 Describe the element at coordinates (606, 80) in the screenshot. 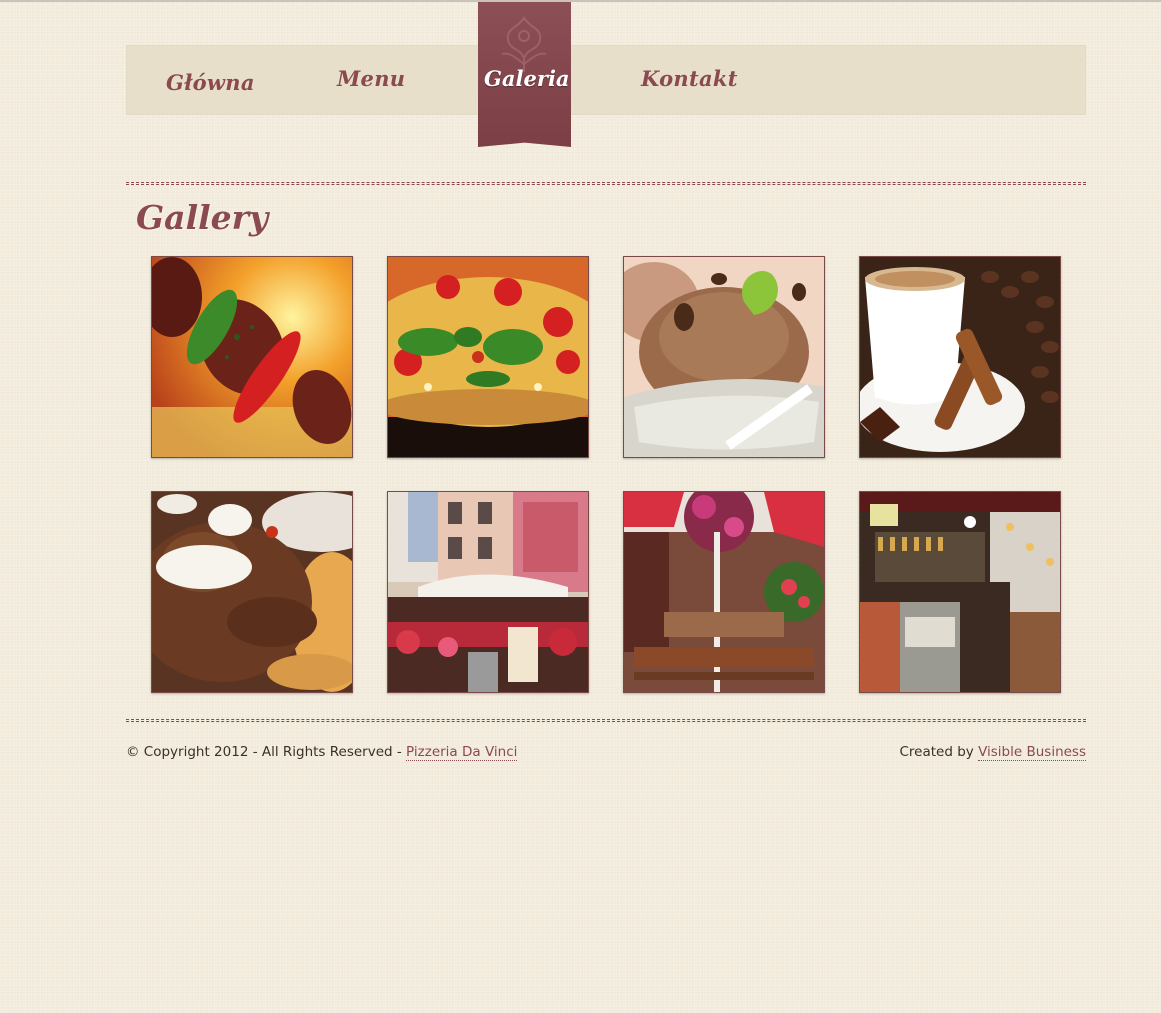

I see `nav-bar` at that location.